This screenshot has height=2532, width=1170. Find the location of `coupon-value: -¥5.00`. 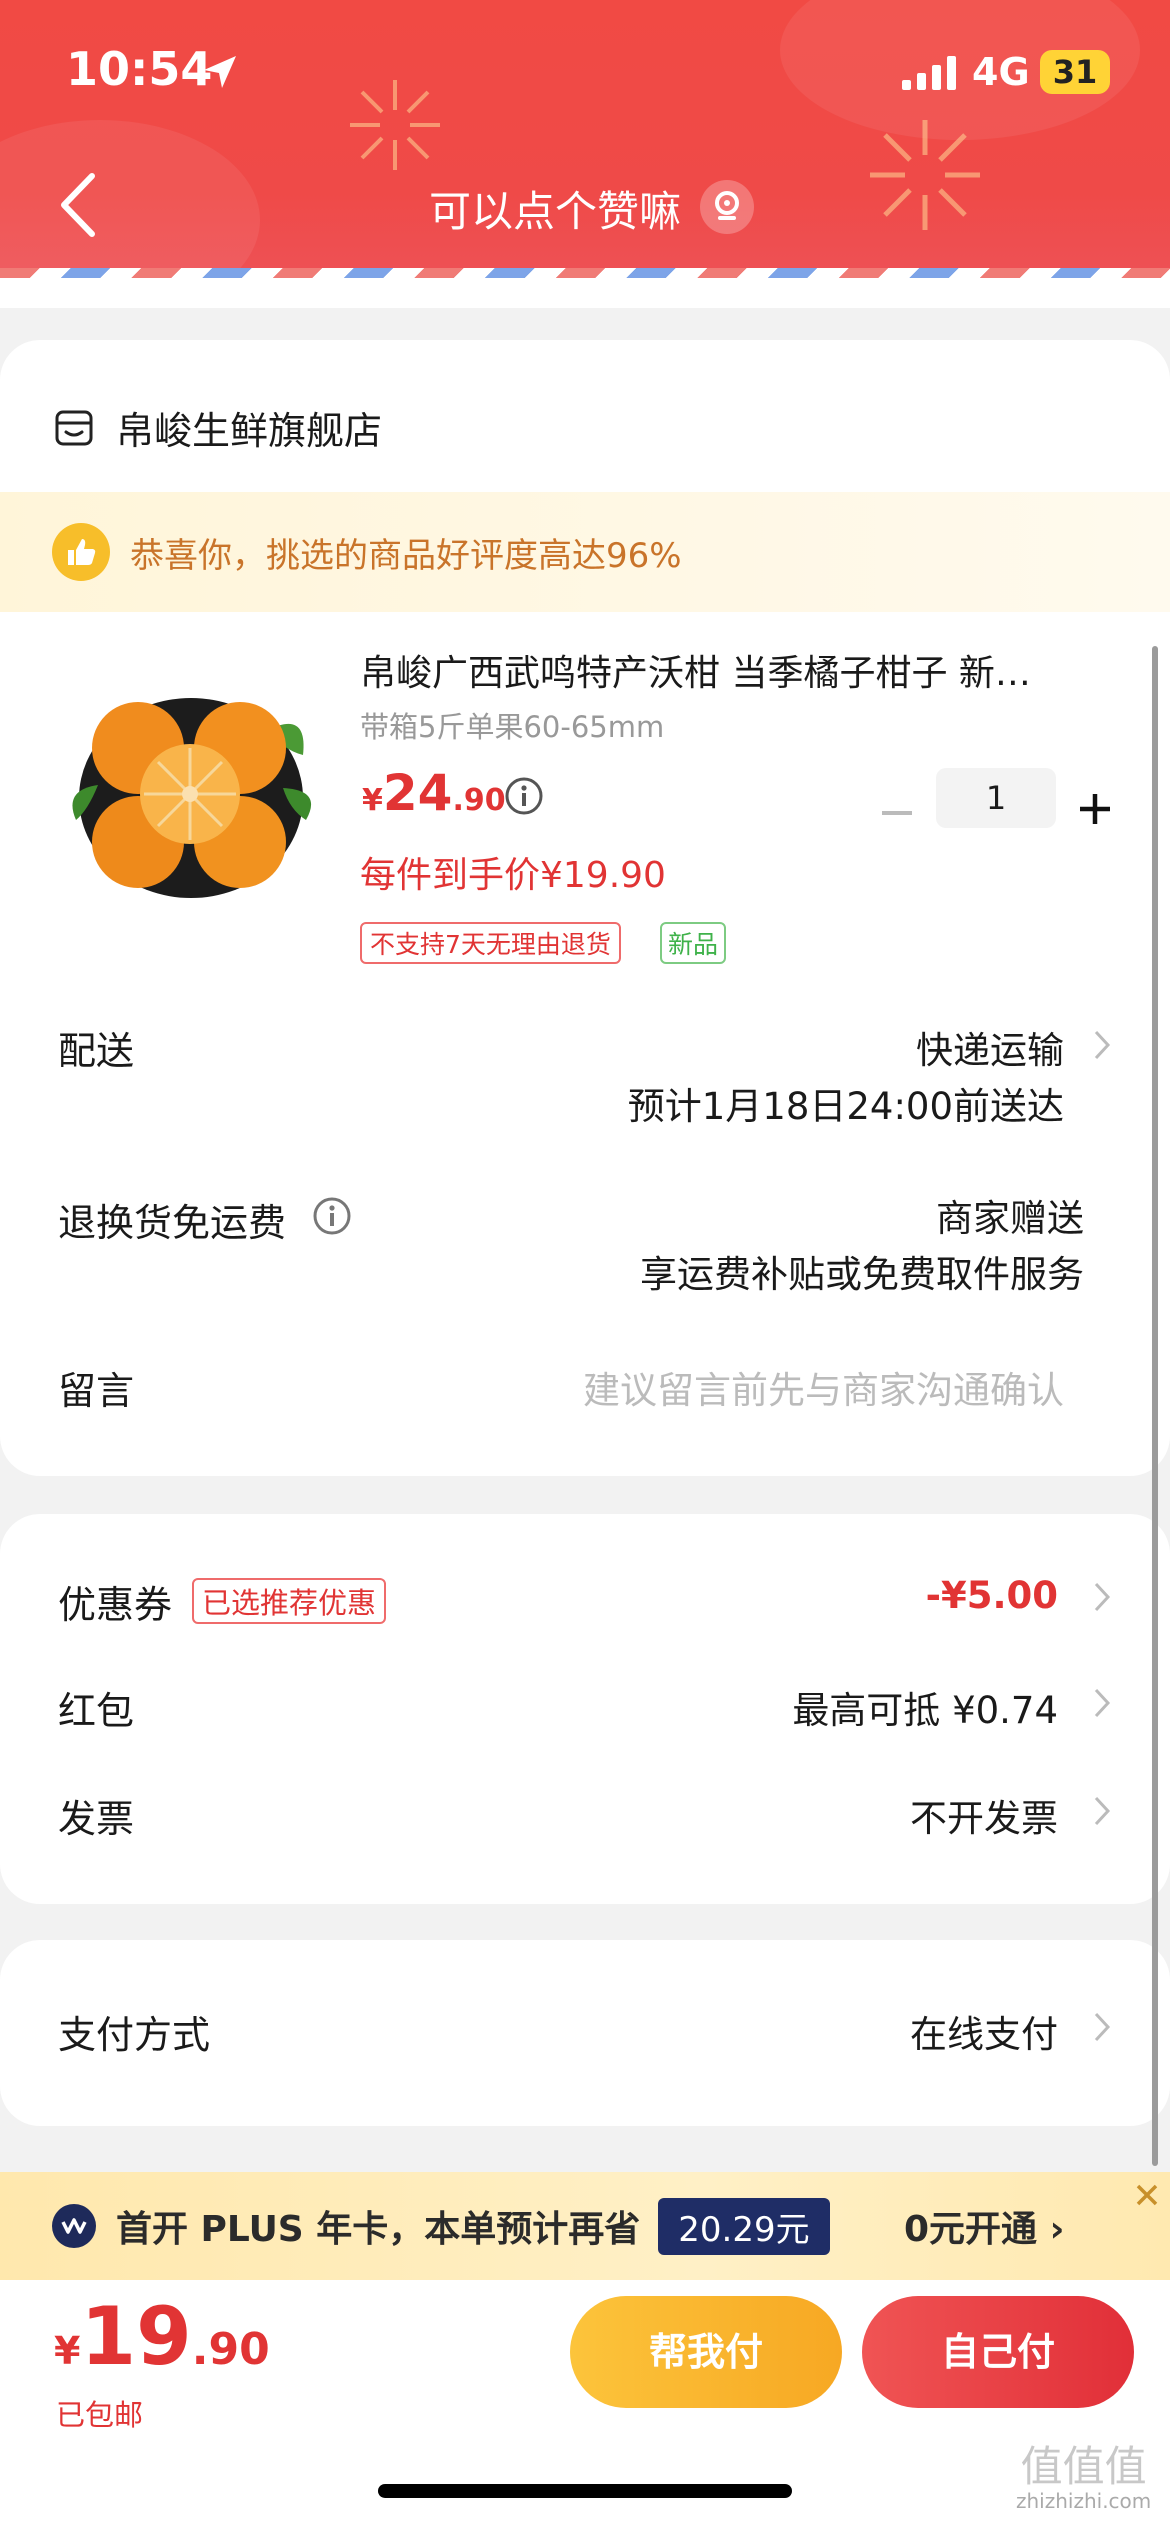

coupon-value: -¥5.00 is located at coordinates (992, 1595).